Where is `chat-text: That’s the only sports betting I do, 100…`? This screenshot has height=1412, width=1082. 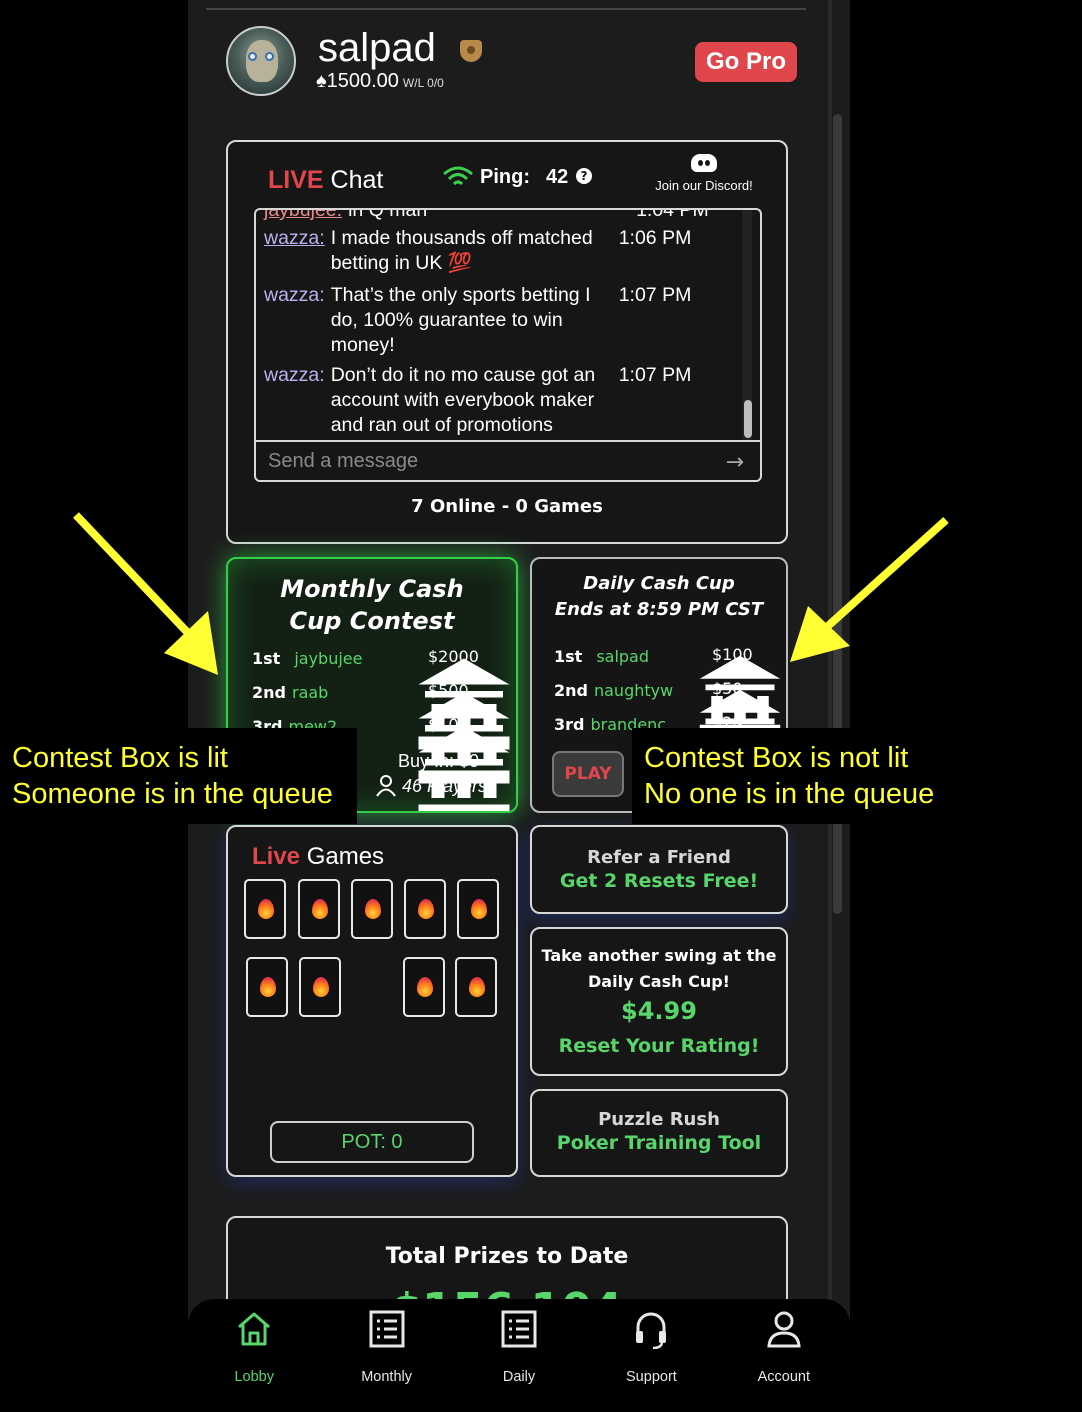
chat-text: That’s the only sports betting I do, 100… is located at coordinates (460, 320).